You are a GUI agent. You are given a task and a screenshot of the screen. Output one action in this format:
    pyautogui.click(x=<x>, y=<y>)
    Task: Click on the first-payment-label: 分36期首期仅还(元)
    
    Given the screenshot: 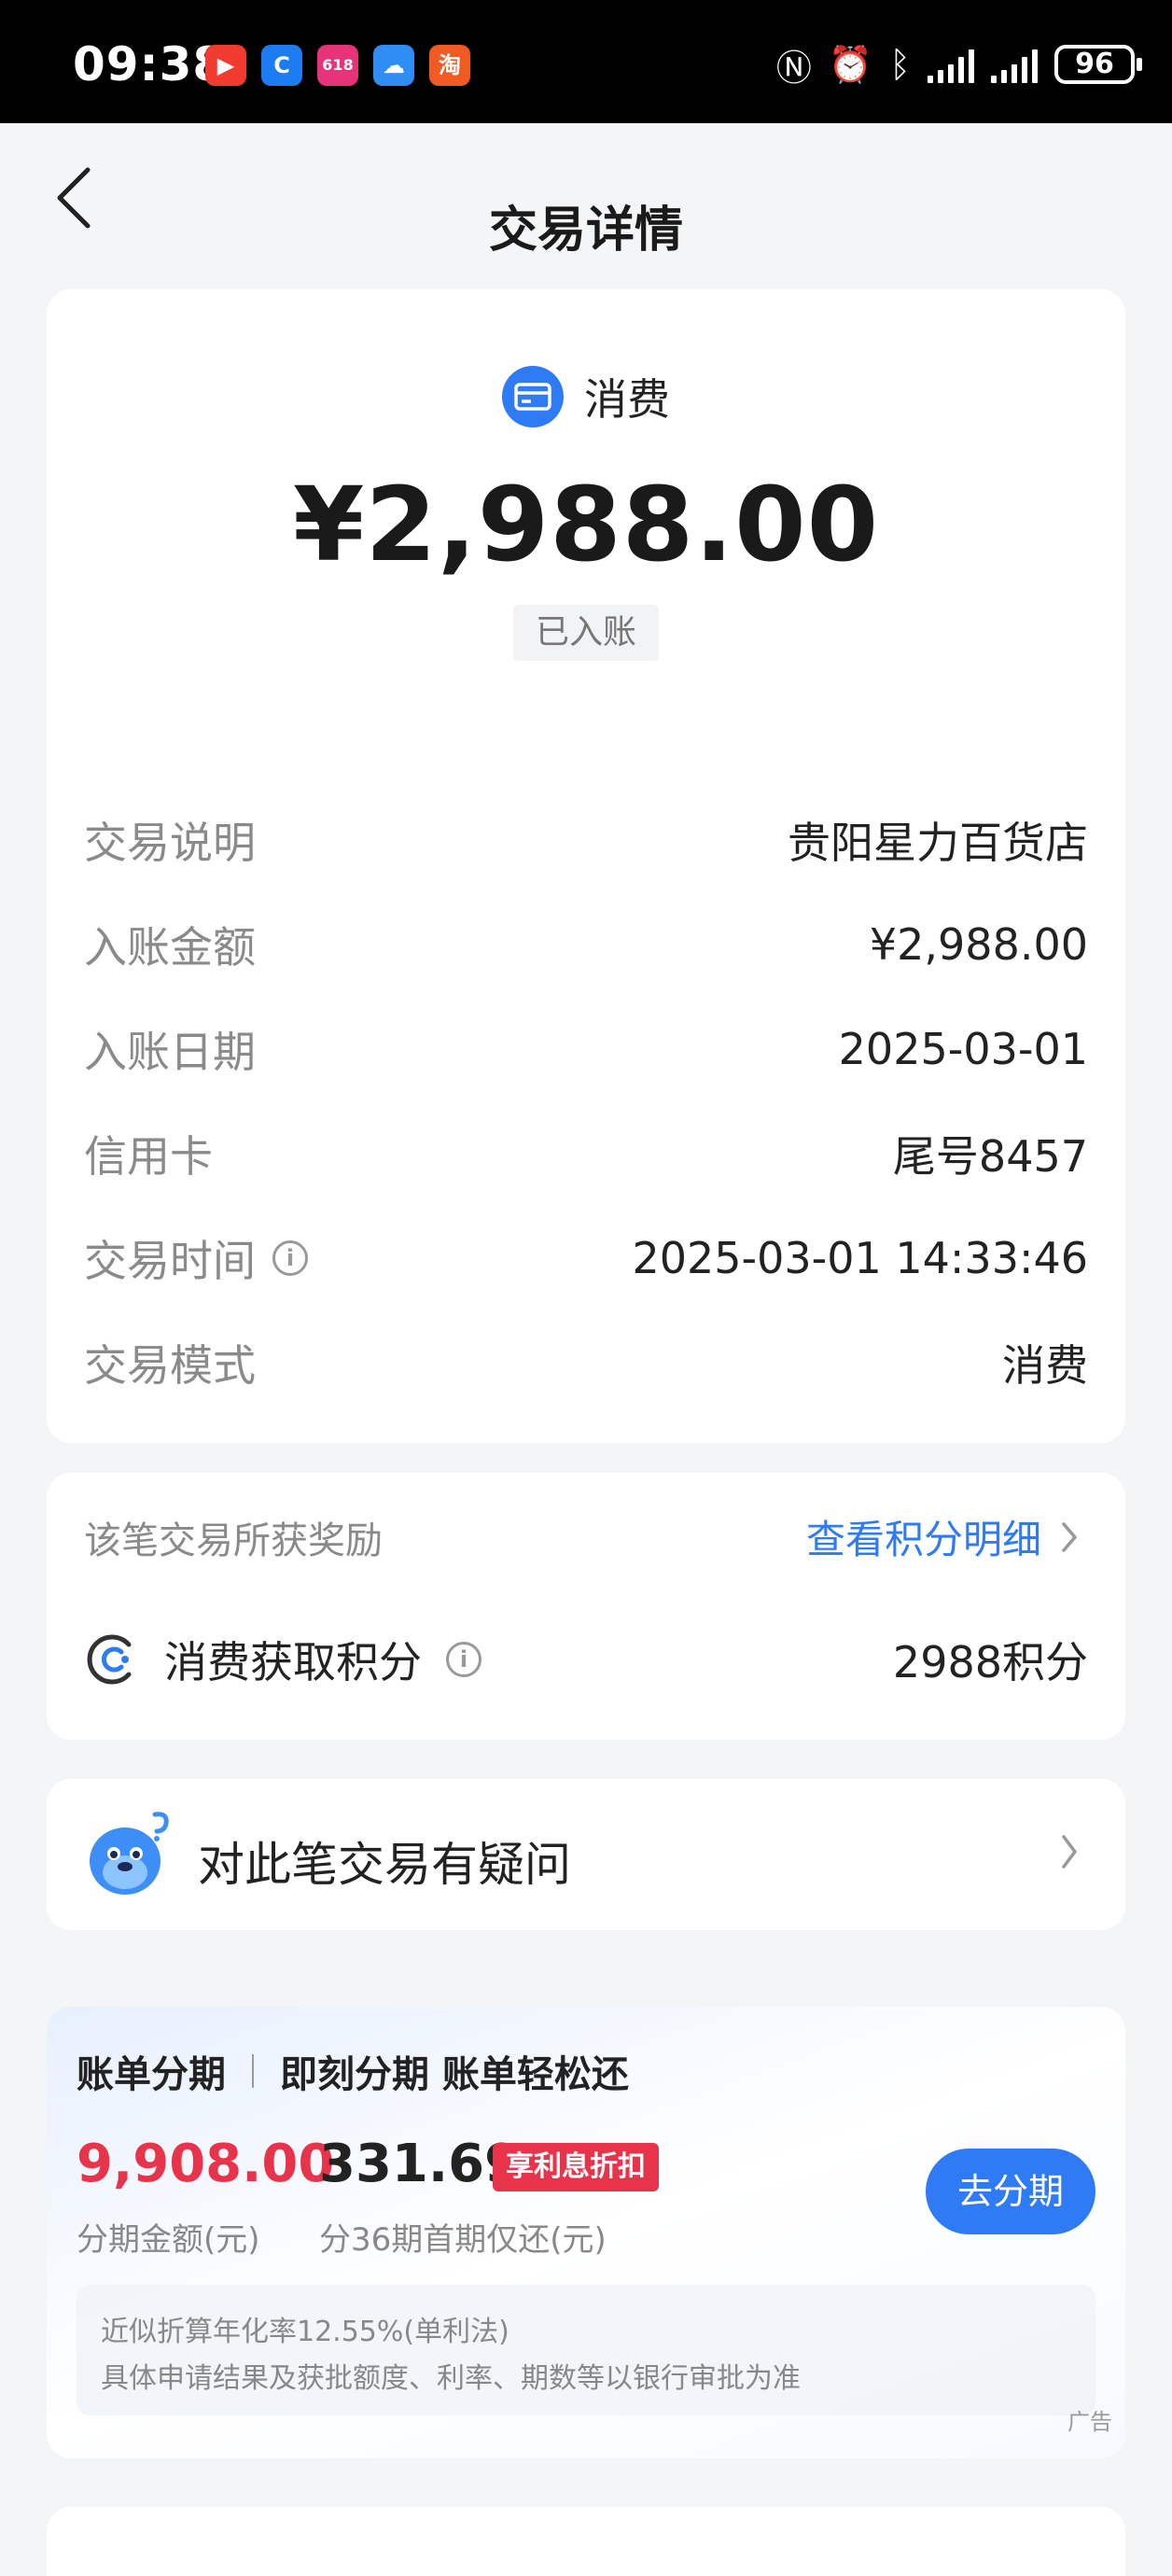 What is the action you would take?
    pyautogui.click(x=463, y=2240)
    